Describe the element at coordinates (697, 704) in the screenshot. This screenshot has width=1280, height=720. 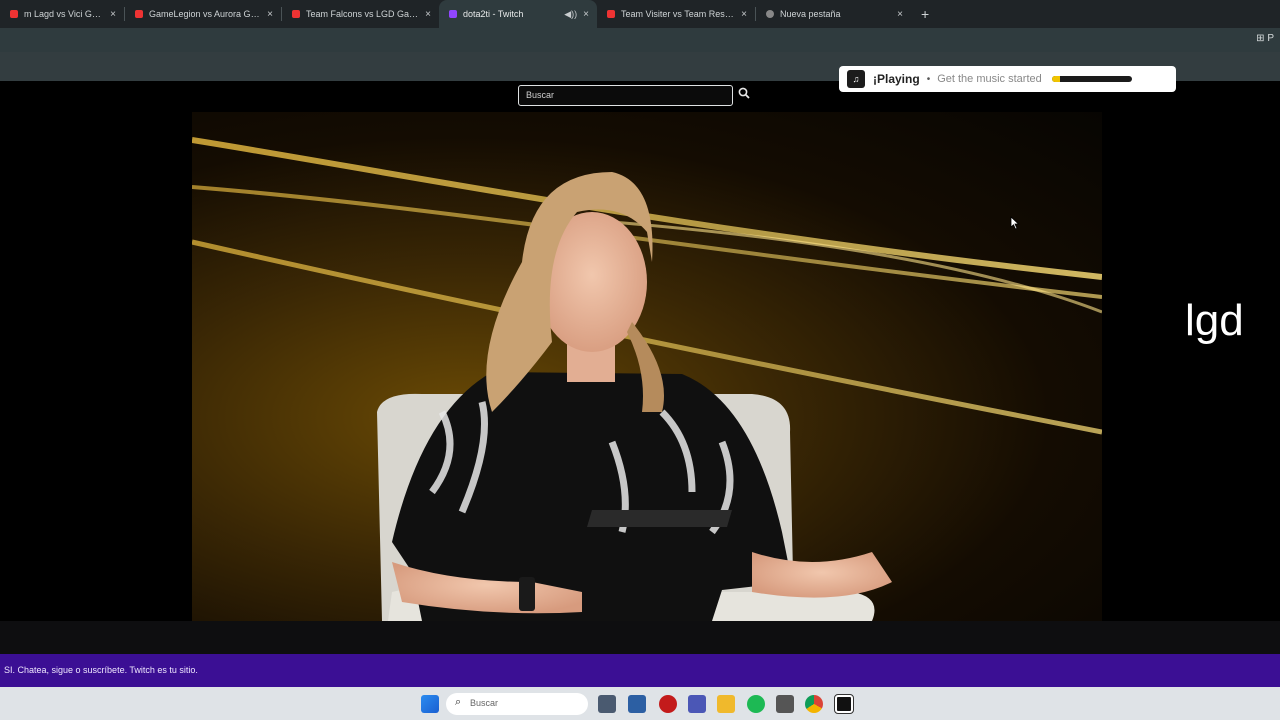
I see `teams-icon` at that location.